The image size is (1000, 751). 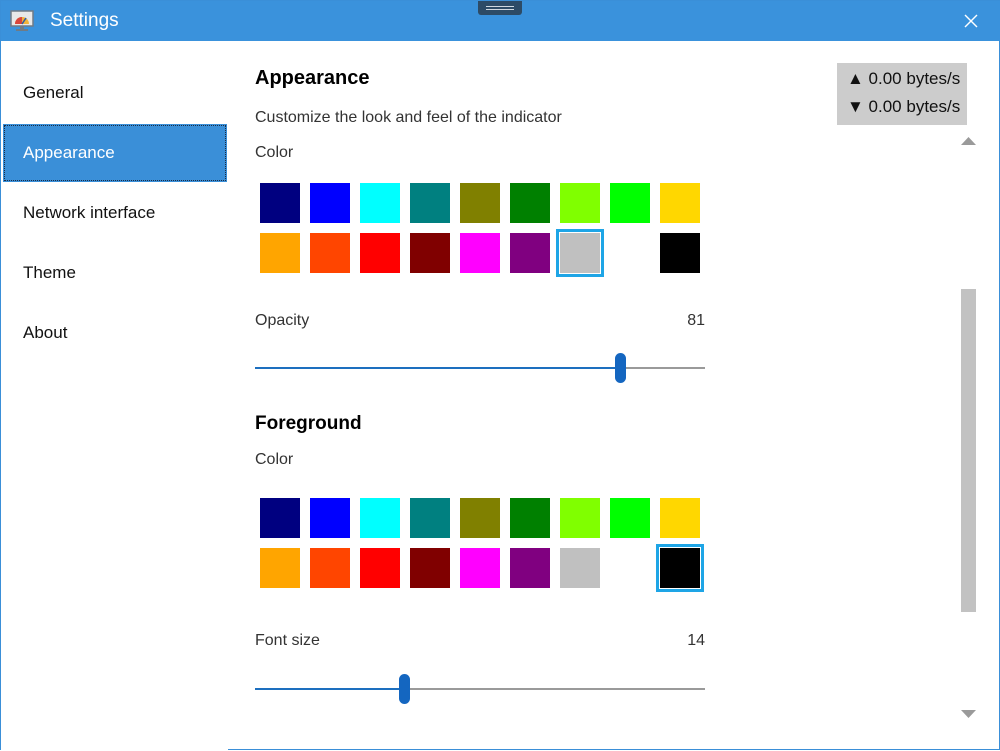 I want to click on foreground-title: Foreground, so click(x=308, y=423).